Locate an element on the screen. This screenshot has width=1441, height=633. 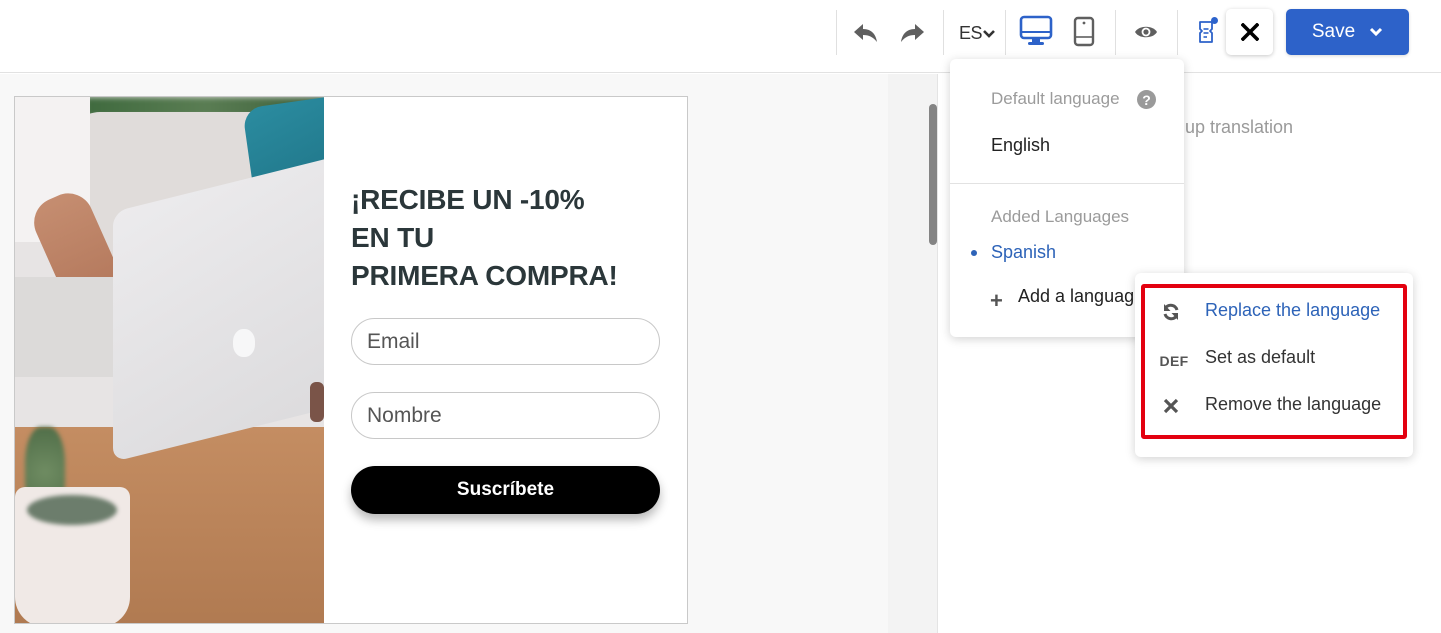
subscribe-button: Suscríbete is located at coordinates (505, 490).